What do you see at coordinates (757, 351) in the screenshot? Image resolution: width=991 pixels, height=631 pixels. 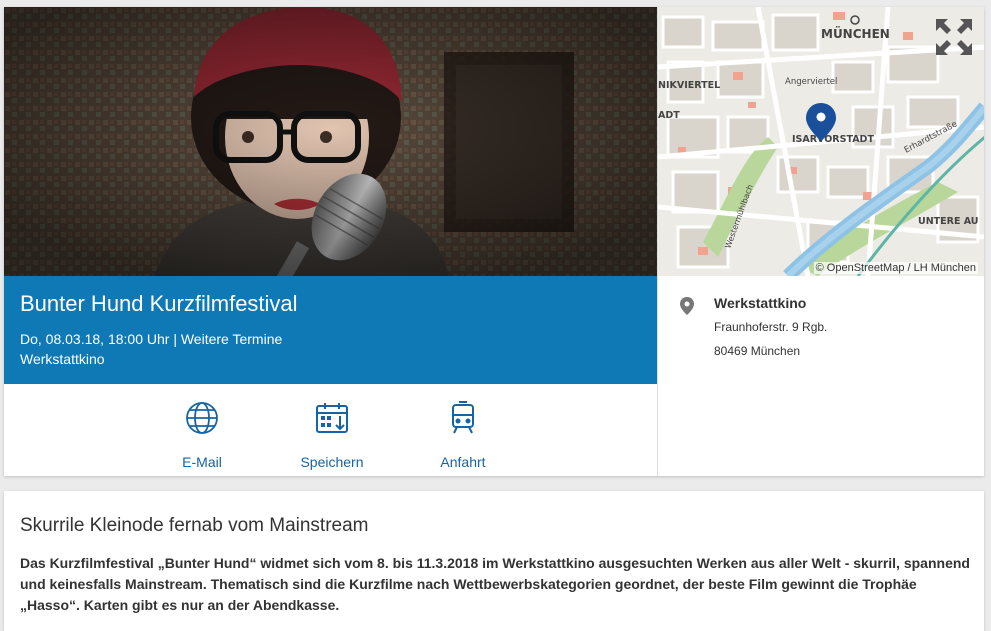 I see `address-city: 80469 München` at bounding box center [757, 351].